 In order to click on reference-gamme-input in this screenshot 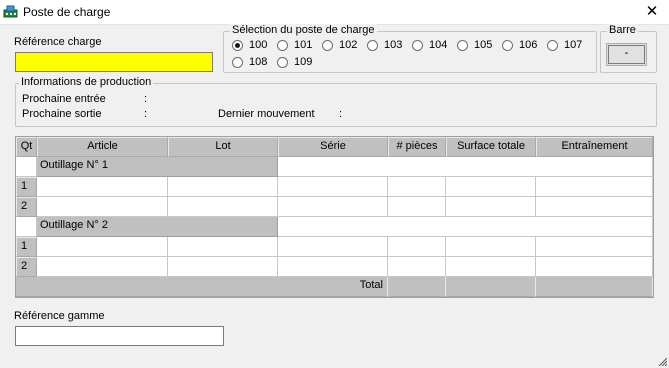, I will do `click(119, 336)`.